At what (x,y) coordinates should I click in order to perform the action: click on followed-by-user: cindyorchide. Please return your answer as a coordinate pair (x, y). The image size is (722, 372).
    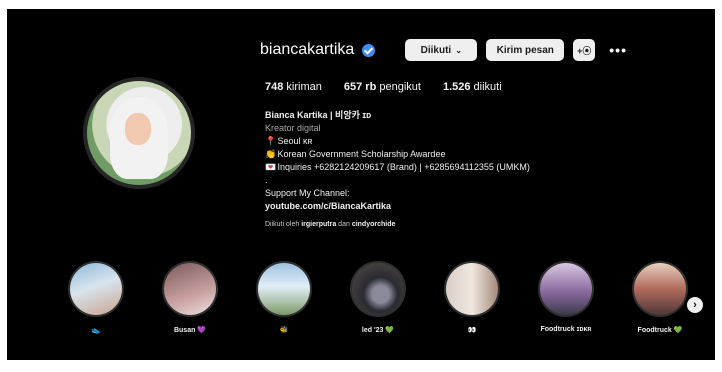
    Looking at the image, I should click on (374, 224).